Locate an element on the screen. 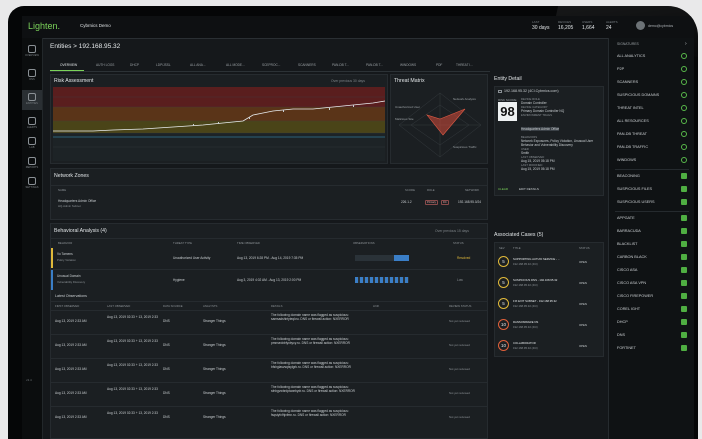  stat-label: ALERTS is located at coordinates (612, 22).